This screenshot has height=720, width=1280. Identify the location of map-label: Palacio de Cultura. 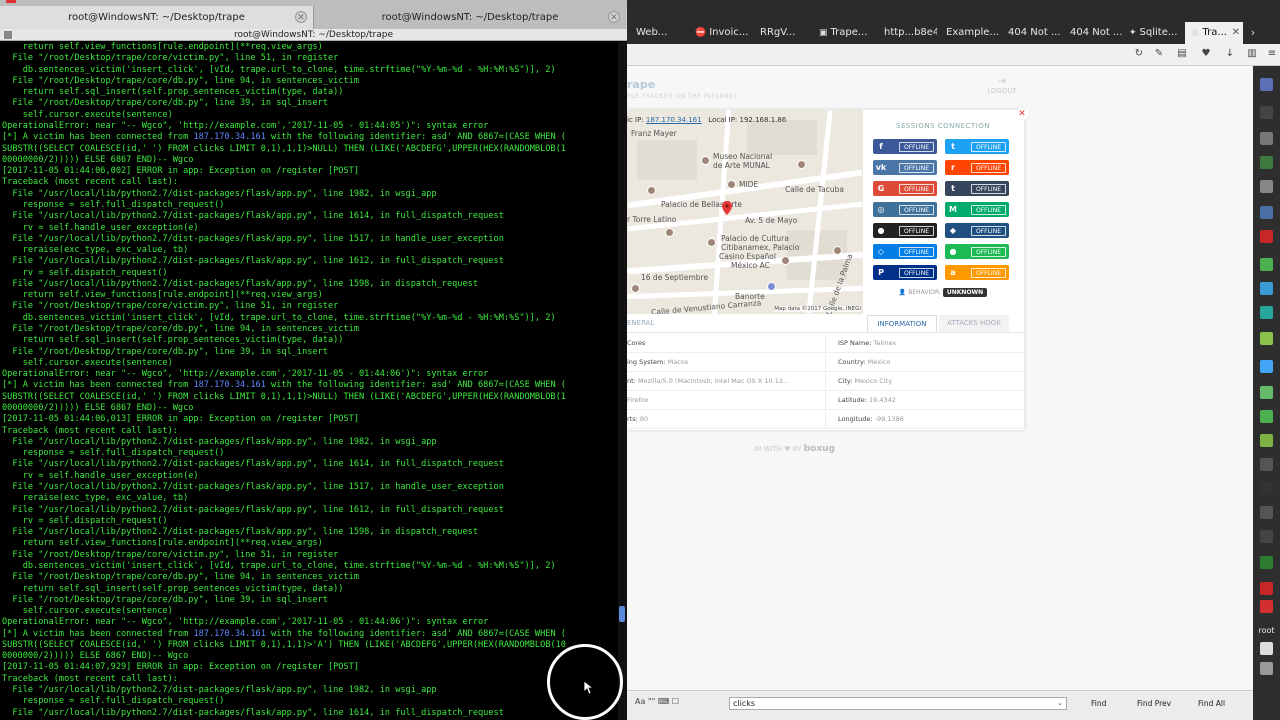
(755, 238).